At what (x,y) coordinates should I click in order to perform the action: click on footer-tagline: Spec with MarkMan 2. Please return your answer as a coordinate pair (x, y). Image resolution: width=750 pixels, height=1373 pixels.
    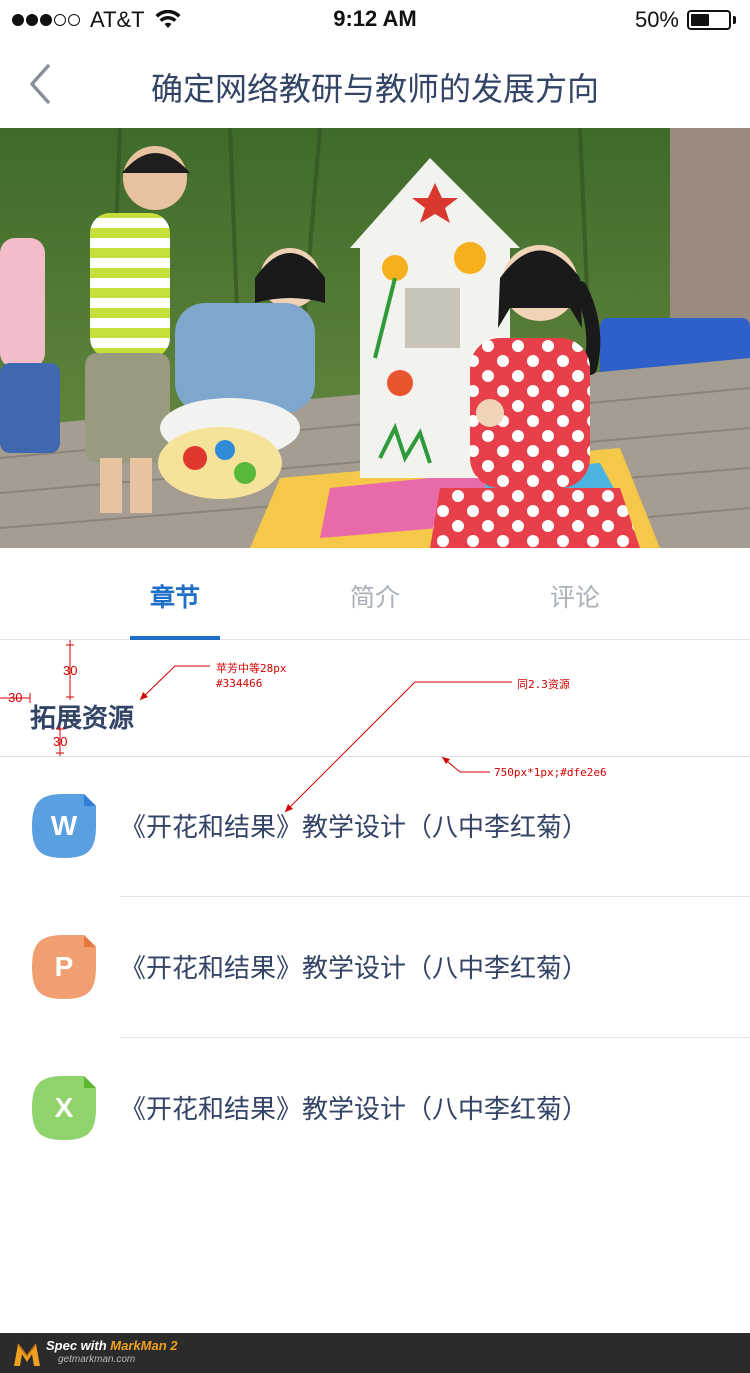
    Looking at the image, I should click on (112, 1345).